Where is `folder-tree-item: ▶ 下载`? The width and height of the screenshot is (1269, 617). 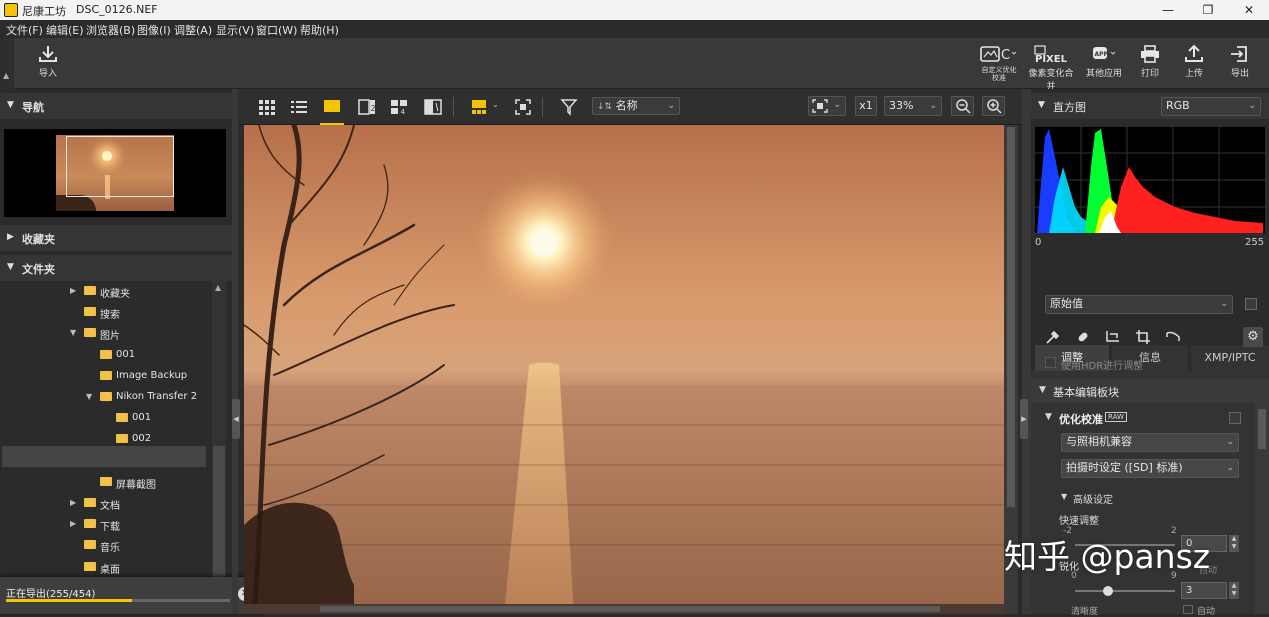 folder-tree-item: ▶ 下载 is located at coordinates (109, 524).